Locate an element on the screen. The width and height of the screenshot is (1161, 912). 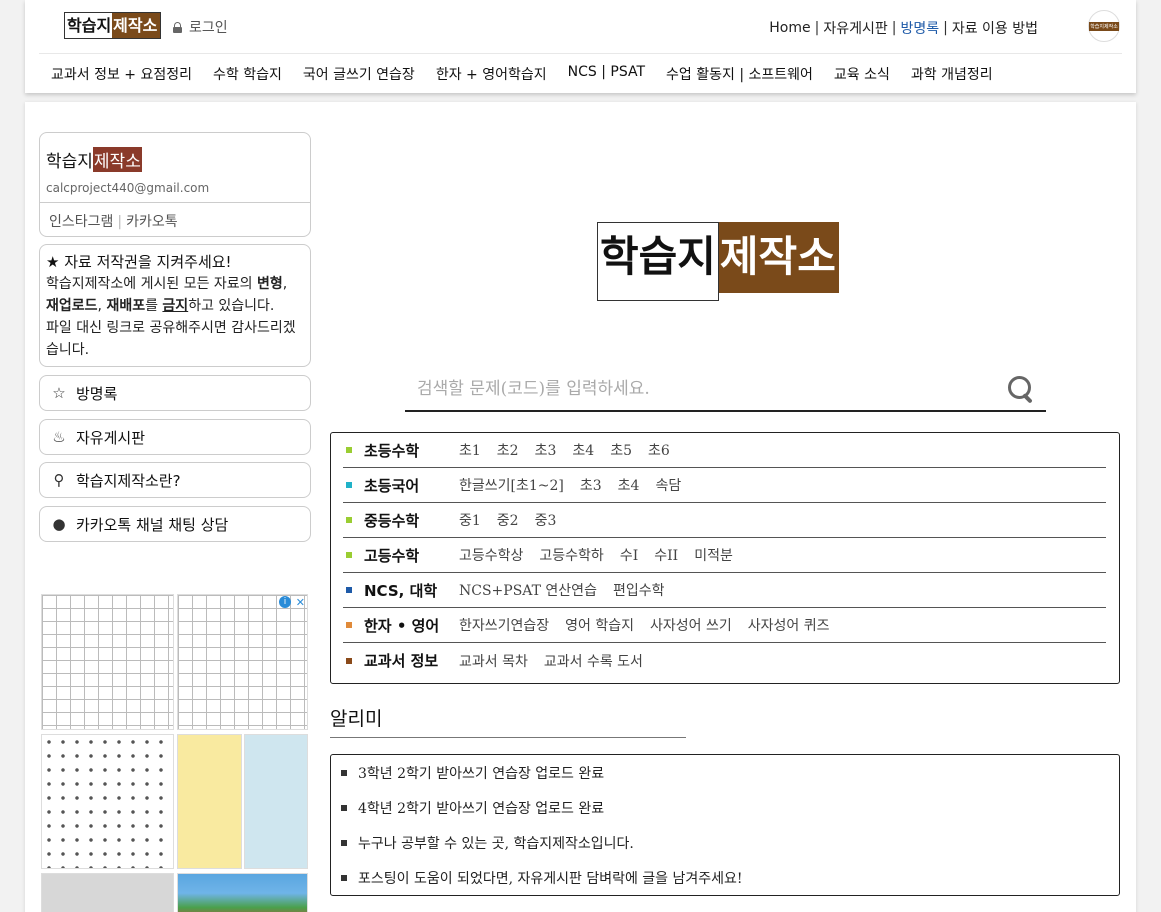
category-link: NCS+PSAT 연산연습 is located at coordinates (528, 590).